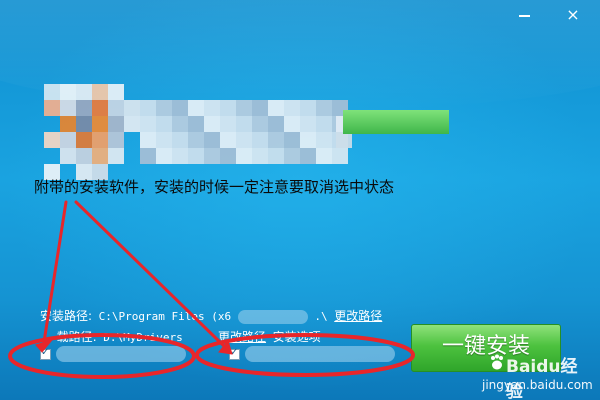  Describe the element at coordinates (396, 122) in the screenshot. I see `banner-green-bar` at that location.